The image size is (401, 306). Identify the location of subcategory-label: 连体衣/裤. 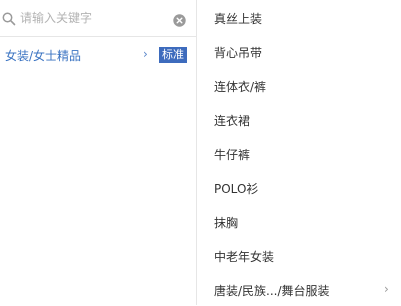
(240, 87).